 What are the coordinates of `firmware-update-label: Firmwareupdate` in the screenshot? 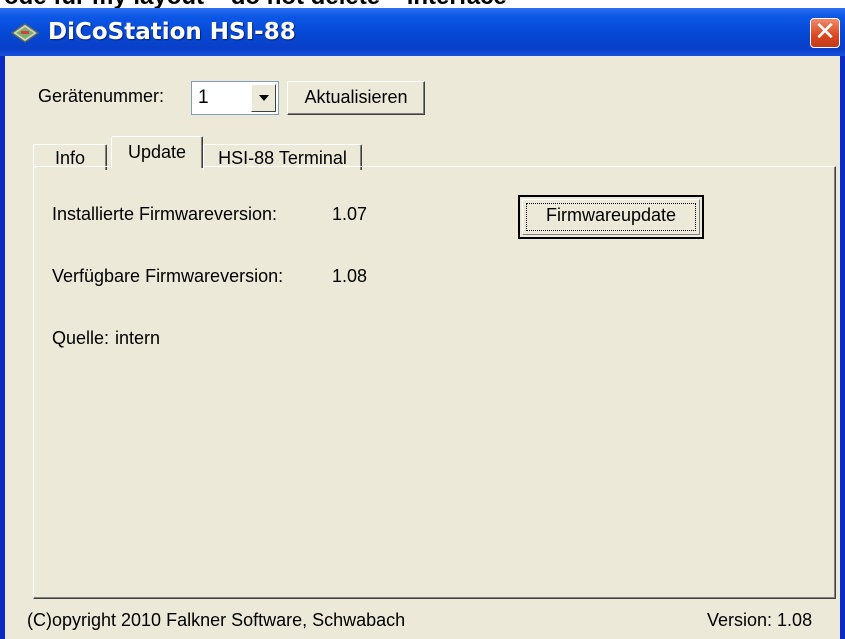 It's located at (611, 215).